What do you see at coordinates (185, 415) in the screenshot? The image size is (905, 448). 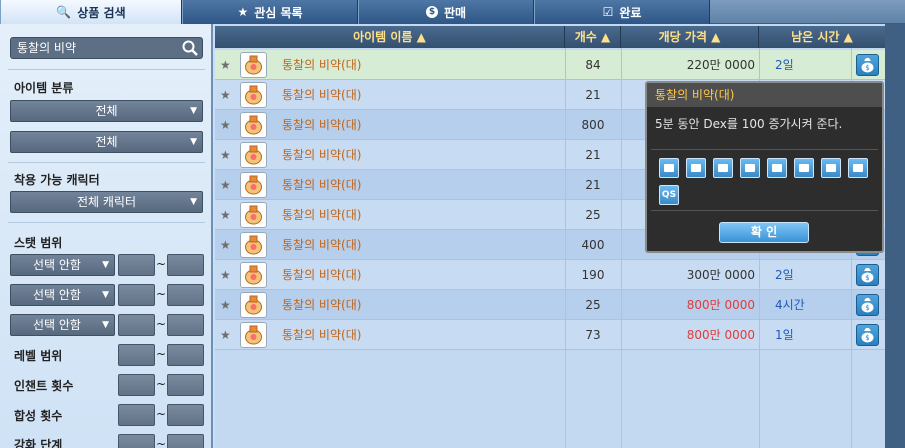 I see `synth-max-input` at bounding box center [185, 415].